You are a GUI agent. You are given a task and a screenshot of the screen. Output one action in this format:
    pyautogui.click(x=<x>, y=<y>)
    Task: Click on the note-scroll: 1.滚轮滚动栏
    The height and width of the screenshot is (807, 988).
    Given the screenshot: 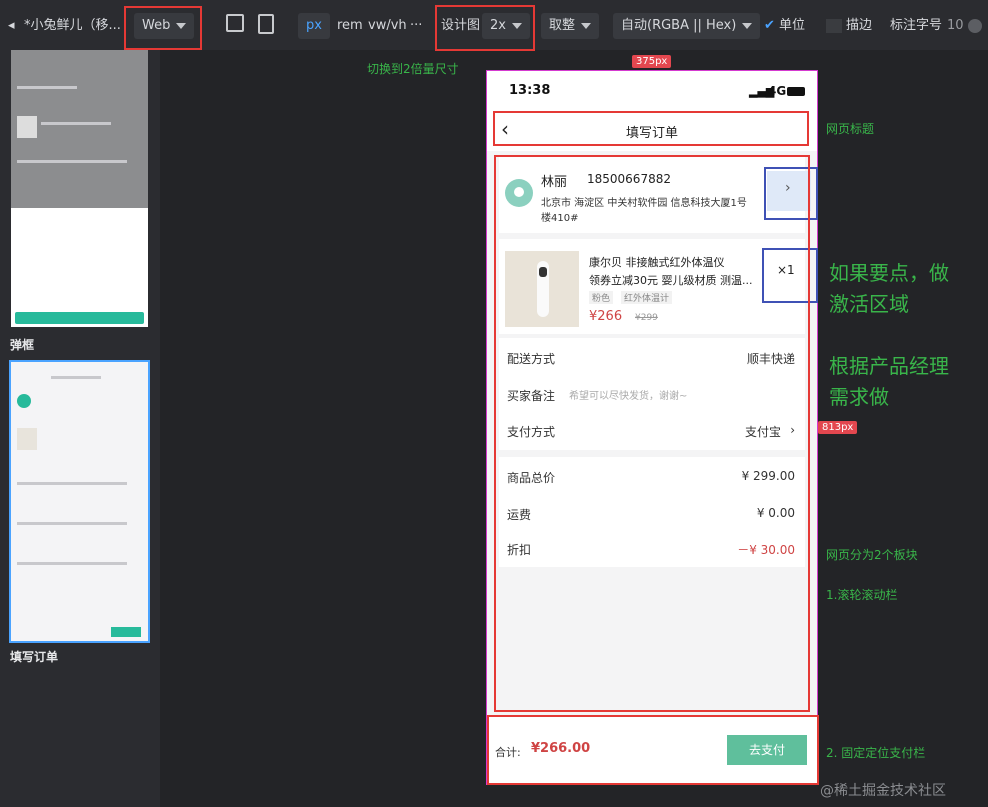 What is the action you would take?
    pyautogui.click(x=862, y=595)
    